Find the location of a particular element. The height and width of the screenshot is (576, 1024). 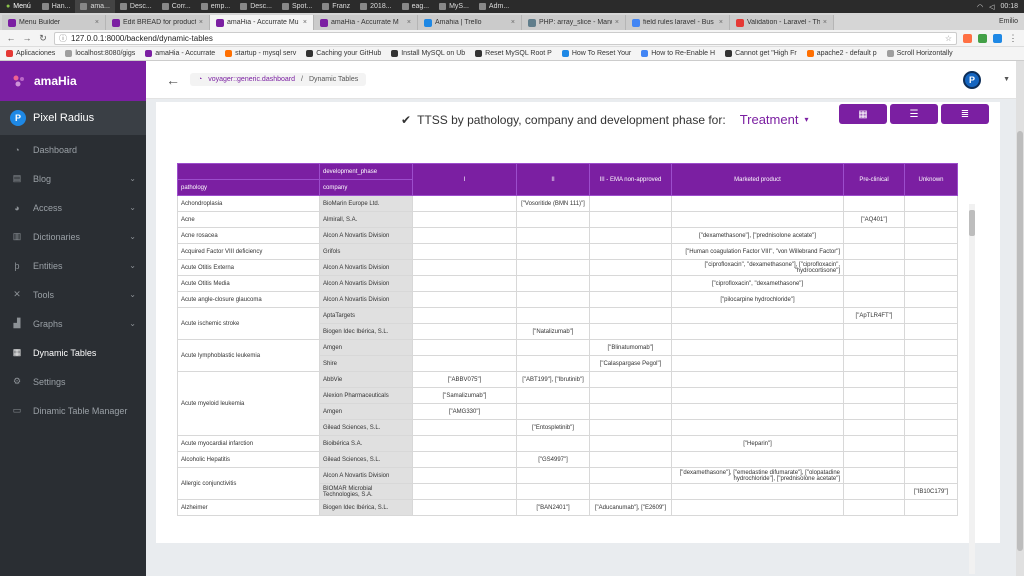

user-avatar: P is located at coordinates (972, 79).